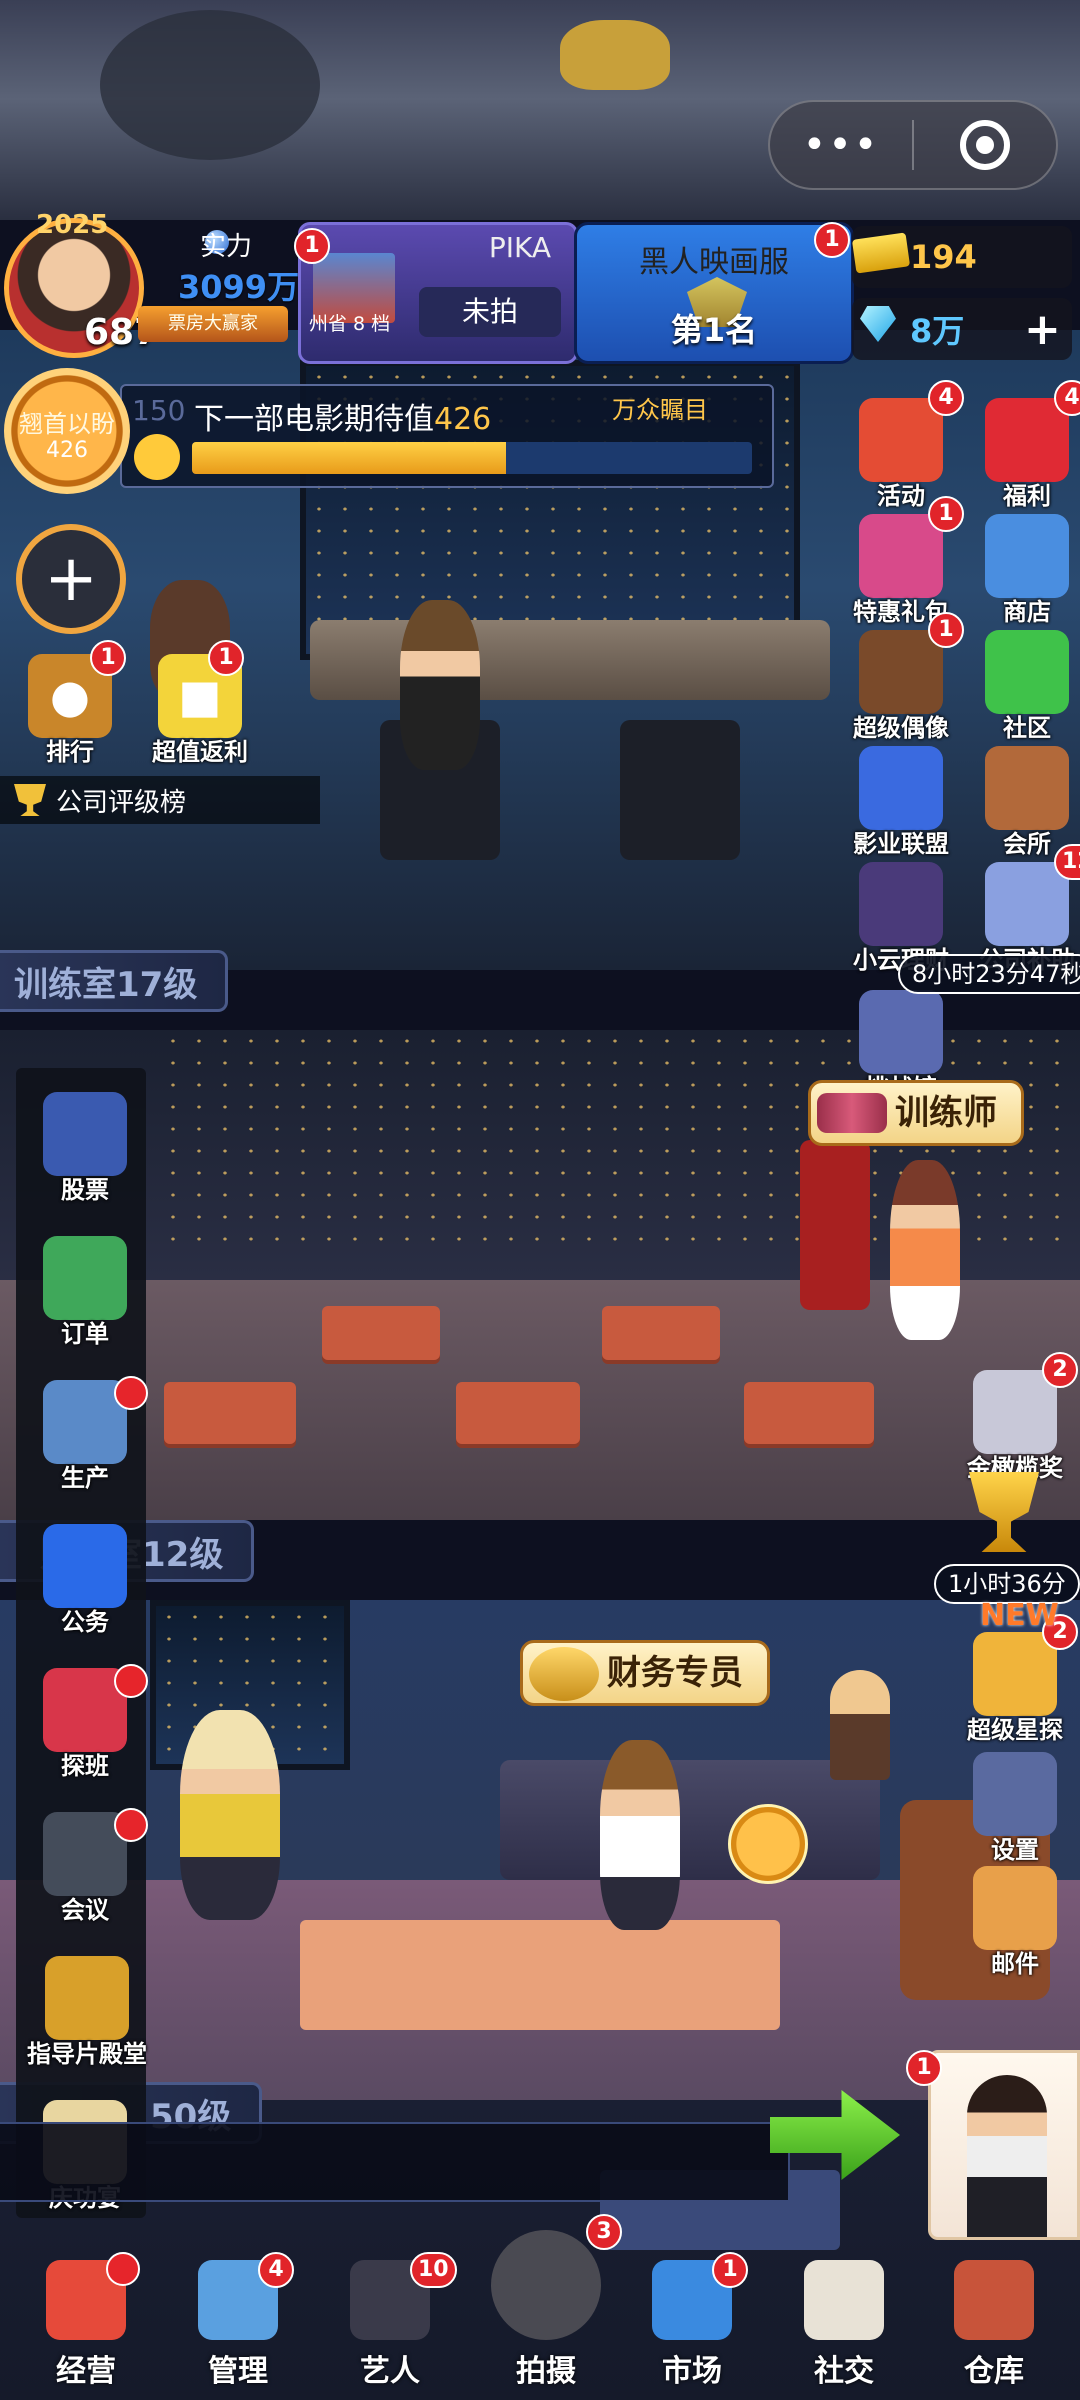 Image resolution: width=1080 pixels, height=2400 pixels. I want to click on add-diamonds-button: +, so click(1042, 330).